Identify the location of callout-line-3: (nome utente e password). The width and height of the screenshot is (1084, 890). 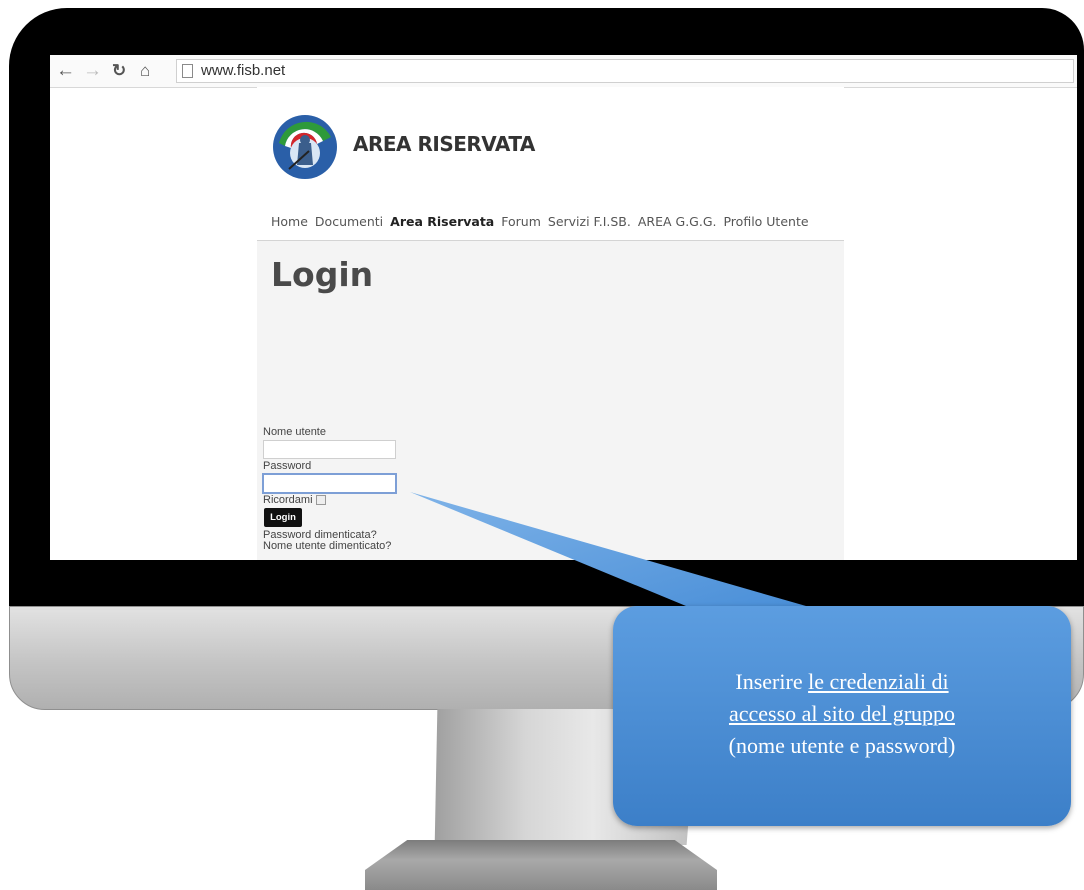
(842, 745).